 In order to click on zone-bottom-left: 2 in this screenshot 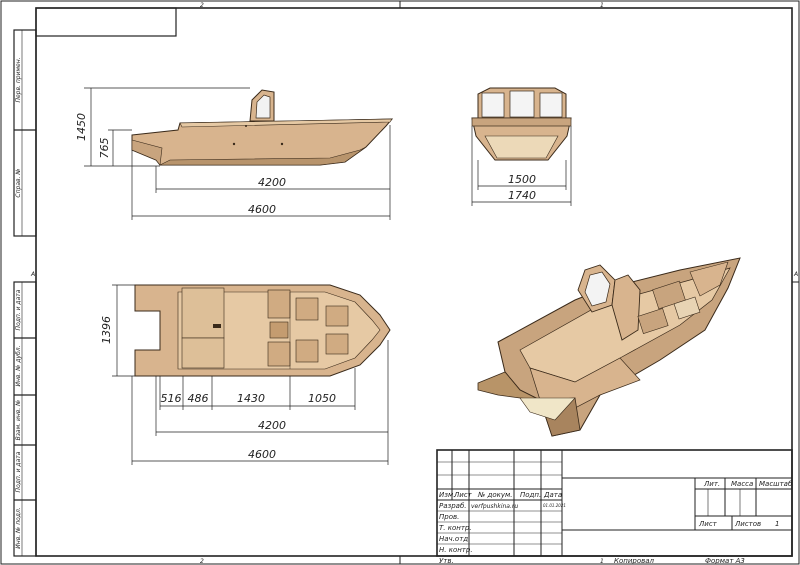, I will do `click(202, 561)`.